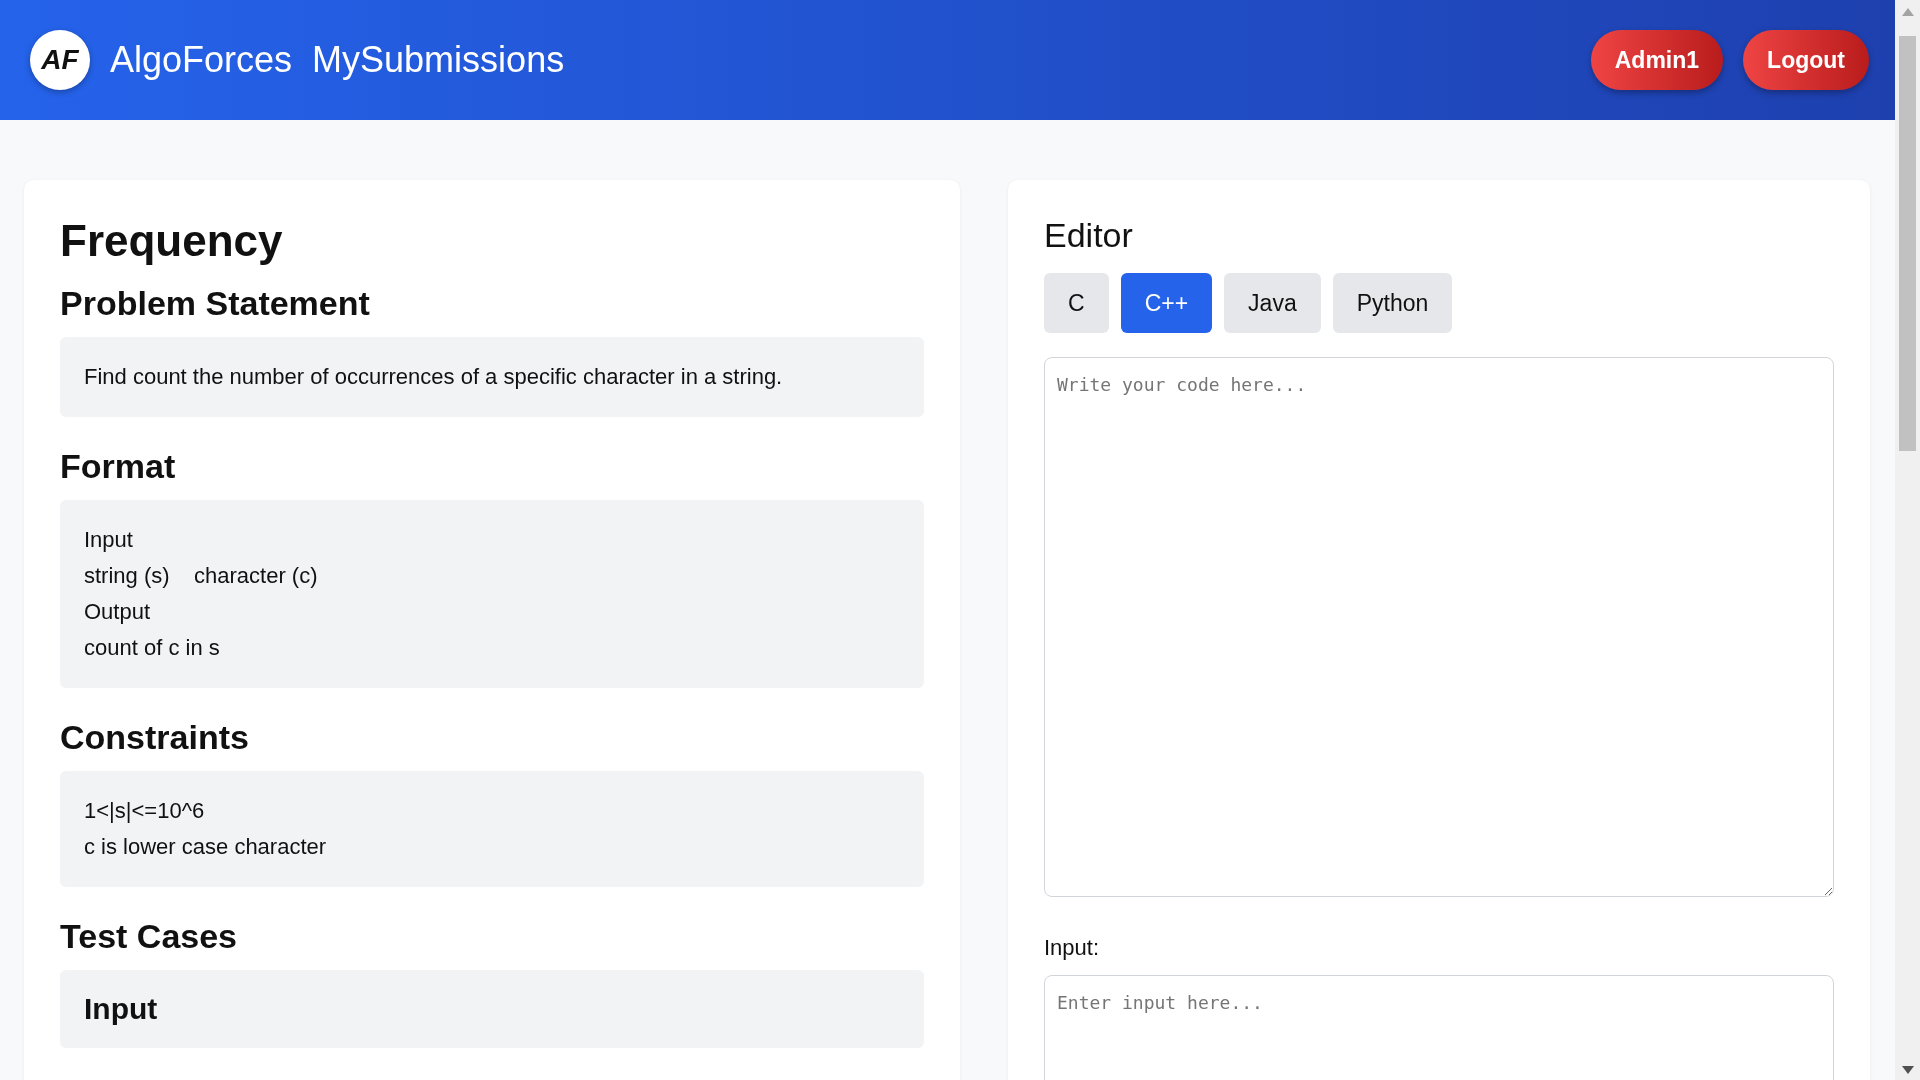 The image size is (1920, 1080). What do you see at coordinates (1166, 303) in the screenshot?
I see `language-tab: C++` at bounding box center [1166, 303].